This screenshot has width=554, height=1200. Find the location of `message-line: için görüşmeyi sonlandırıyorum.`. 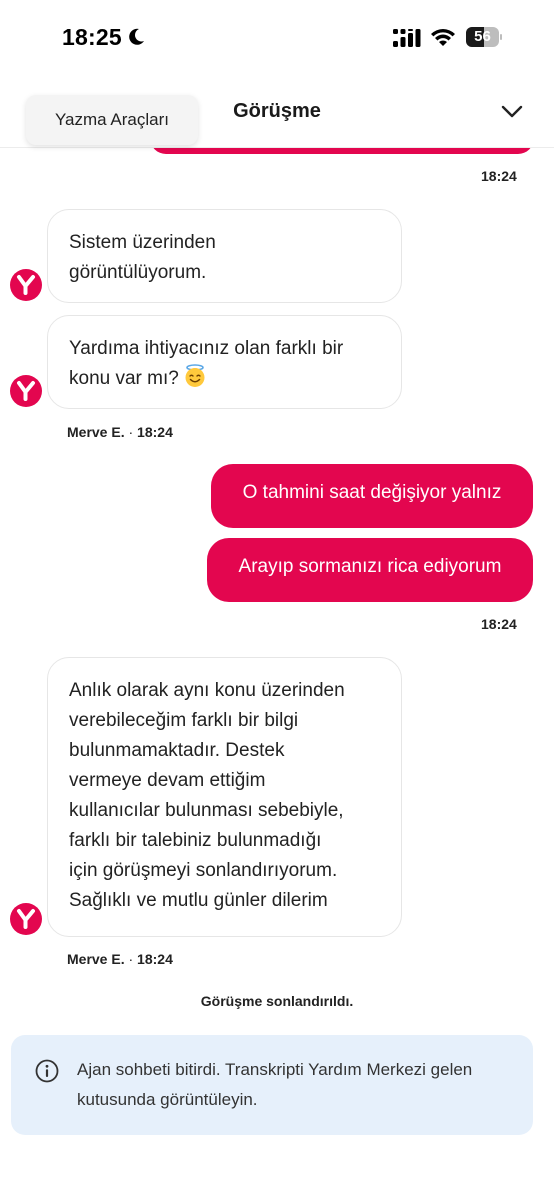

message-line: için görüşmeyi sonlandırıyorum. is located at coordinates (203, 870).